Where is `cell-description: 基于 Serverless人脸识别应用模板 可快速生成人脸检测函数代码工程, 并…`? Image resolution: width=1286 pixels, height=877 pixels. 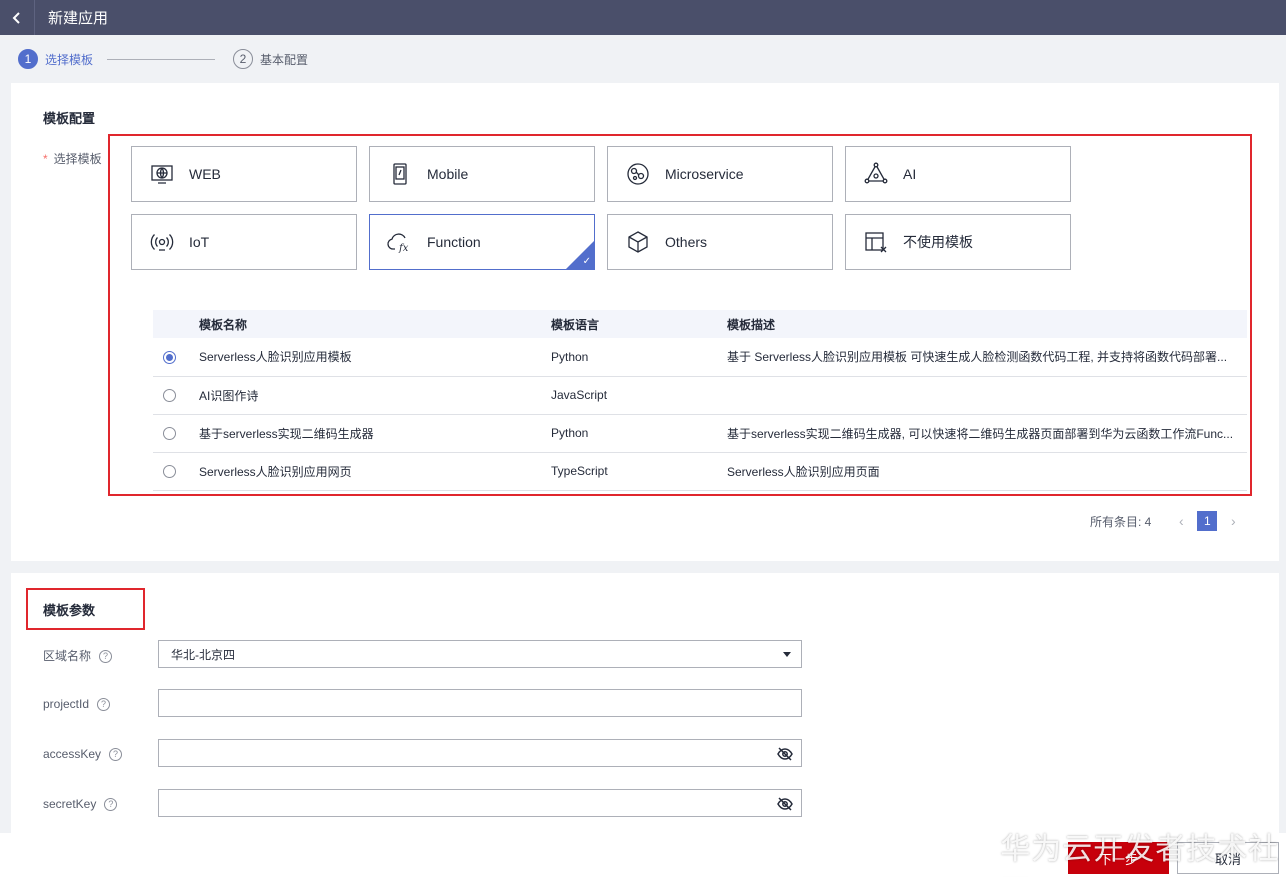
cell-description: 基于 Serverless人脸识别应用模板 可快速生成人脸检测函数代码工程, 并… is located at coordinates (987, 357).